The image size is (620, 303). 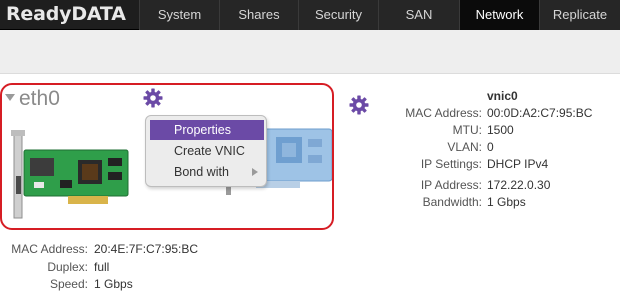 What do you see at coordinates (499, 15) in the screenshot?
I see `tab-network: Network` at bounding box center [499, 15].